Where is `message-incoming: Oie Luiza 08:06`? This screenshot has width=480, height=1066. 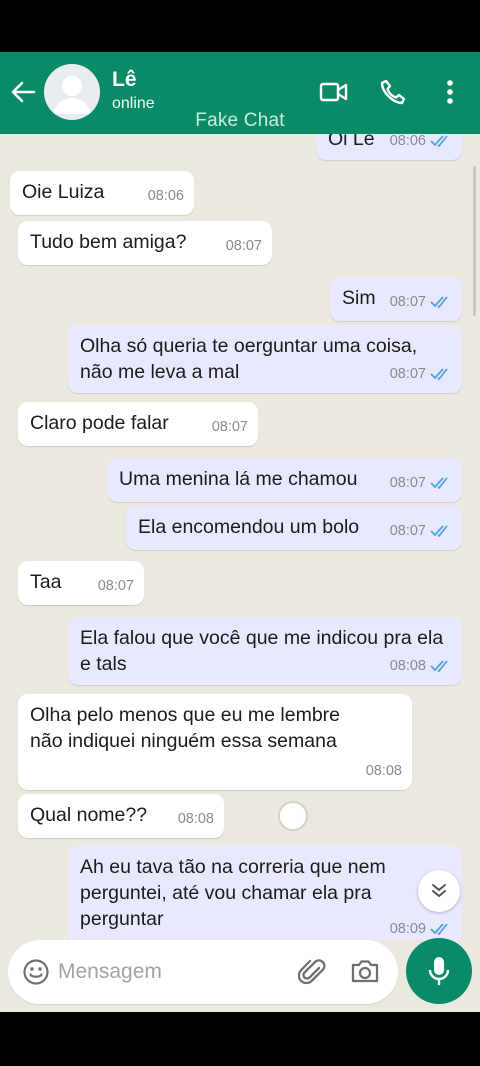
message-incoming: Oie Luiza 08:06 is located at coordinates (102, 193).